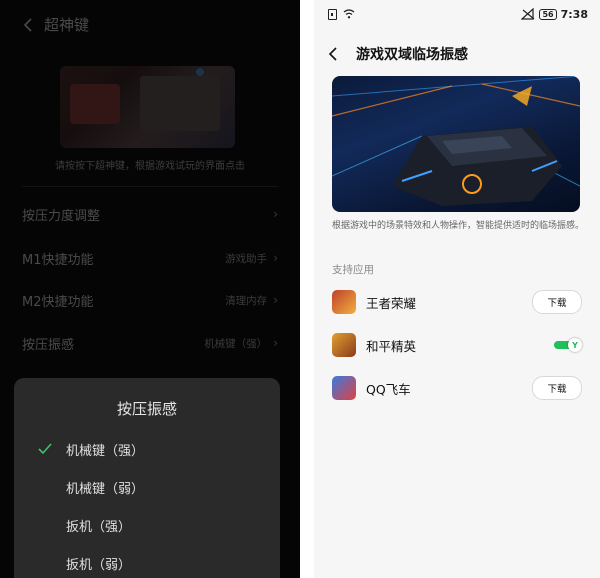 The image size is (600, 578). I want to click on option-mechanical-weak: 机械键（弱）, so click(147, 487).